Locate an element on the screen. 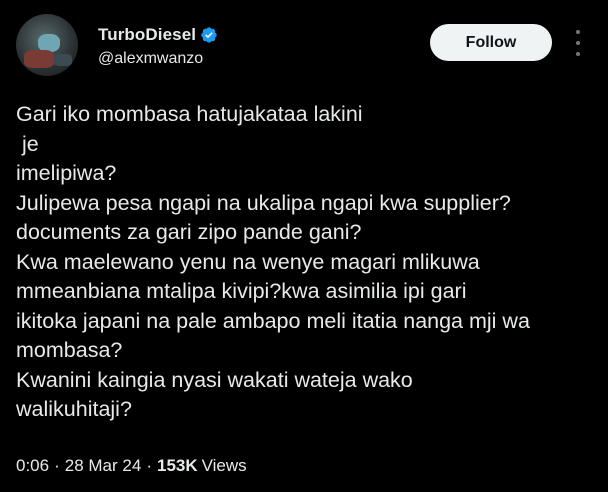 This screenshot has width=608, height=492. tweet-text-line: walikuhitaji? is located at coordinates (74, 409).